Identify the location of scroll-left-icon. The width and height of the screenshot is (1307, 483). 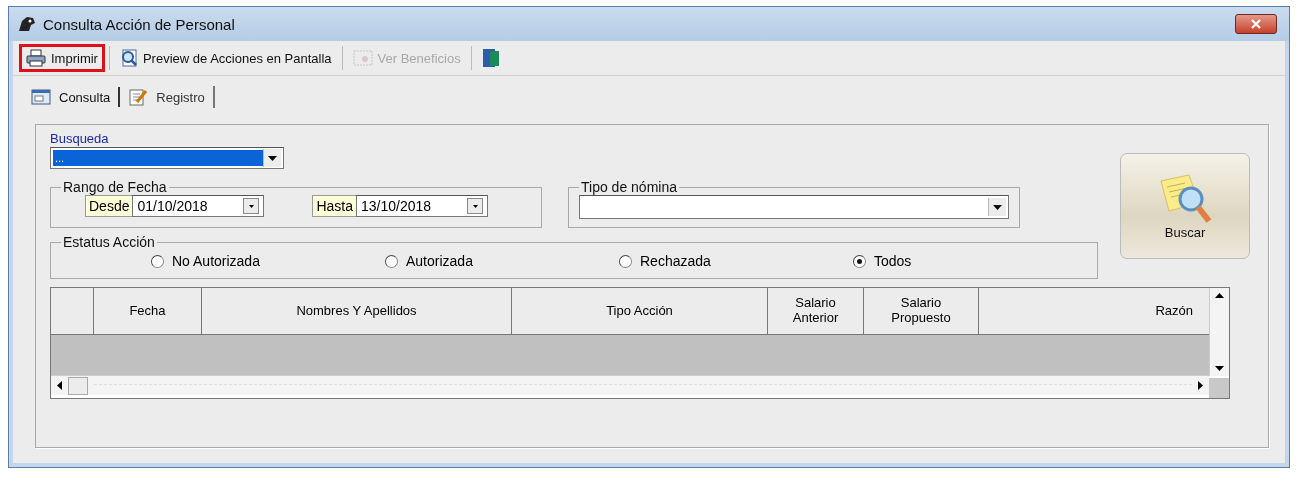
(59, 385).